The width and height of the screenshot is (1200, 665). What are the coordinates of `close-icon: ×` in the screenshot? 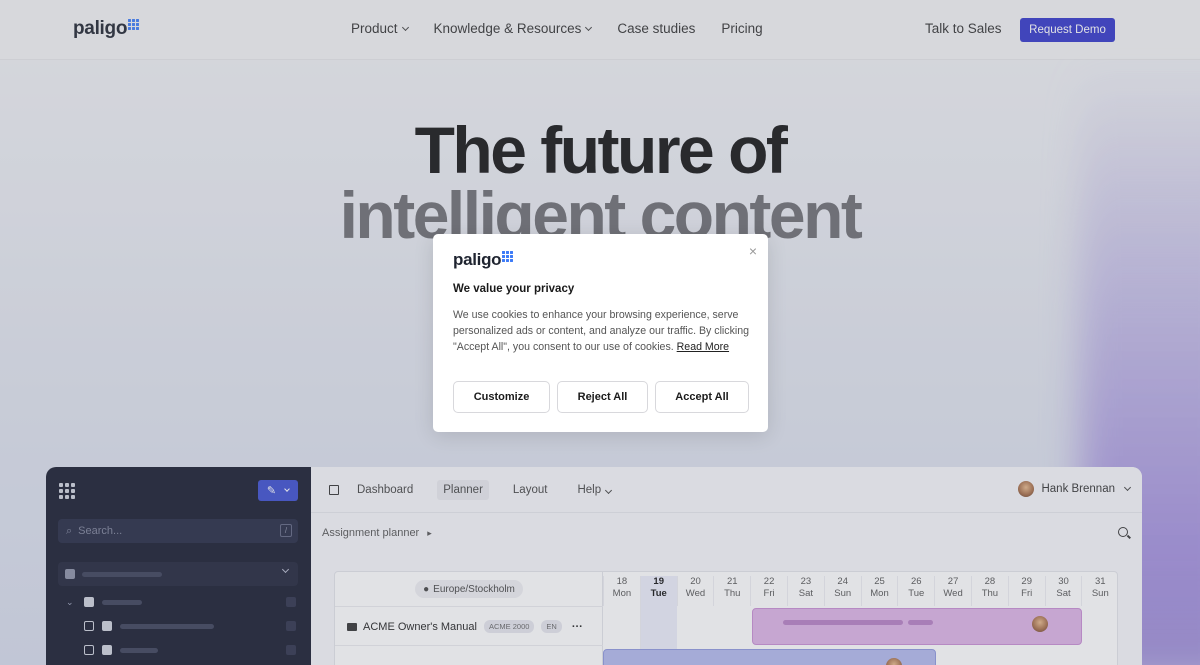 It's located at (753, 251).